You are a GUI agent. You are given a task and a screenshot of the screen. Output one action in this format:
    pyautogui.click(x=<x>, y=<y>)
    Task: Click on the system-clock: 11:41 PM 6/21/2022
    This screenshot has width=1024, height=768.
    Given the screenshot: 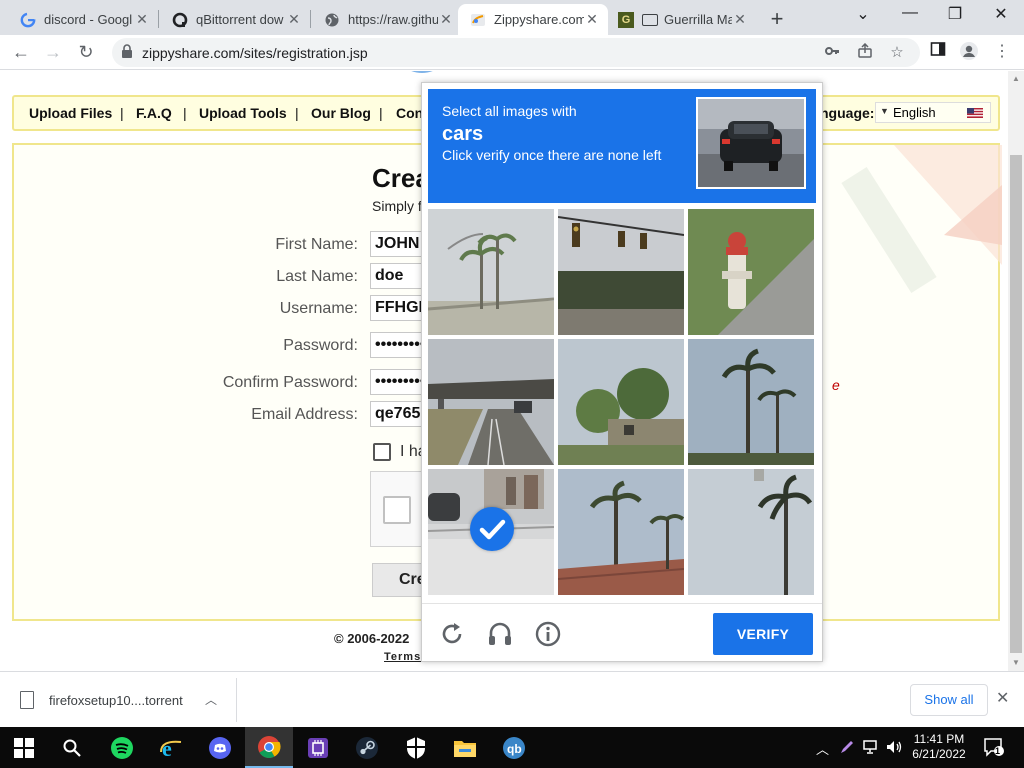 What is the action you would take?
    pyautogui.click(x=939, y=747)
    